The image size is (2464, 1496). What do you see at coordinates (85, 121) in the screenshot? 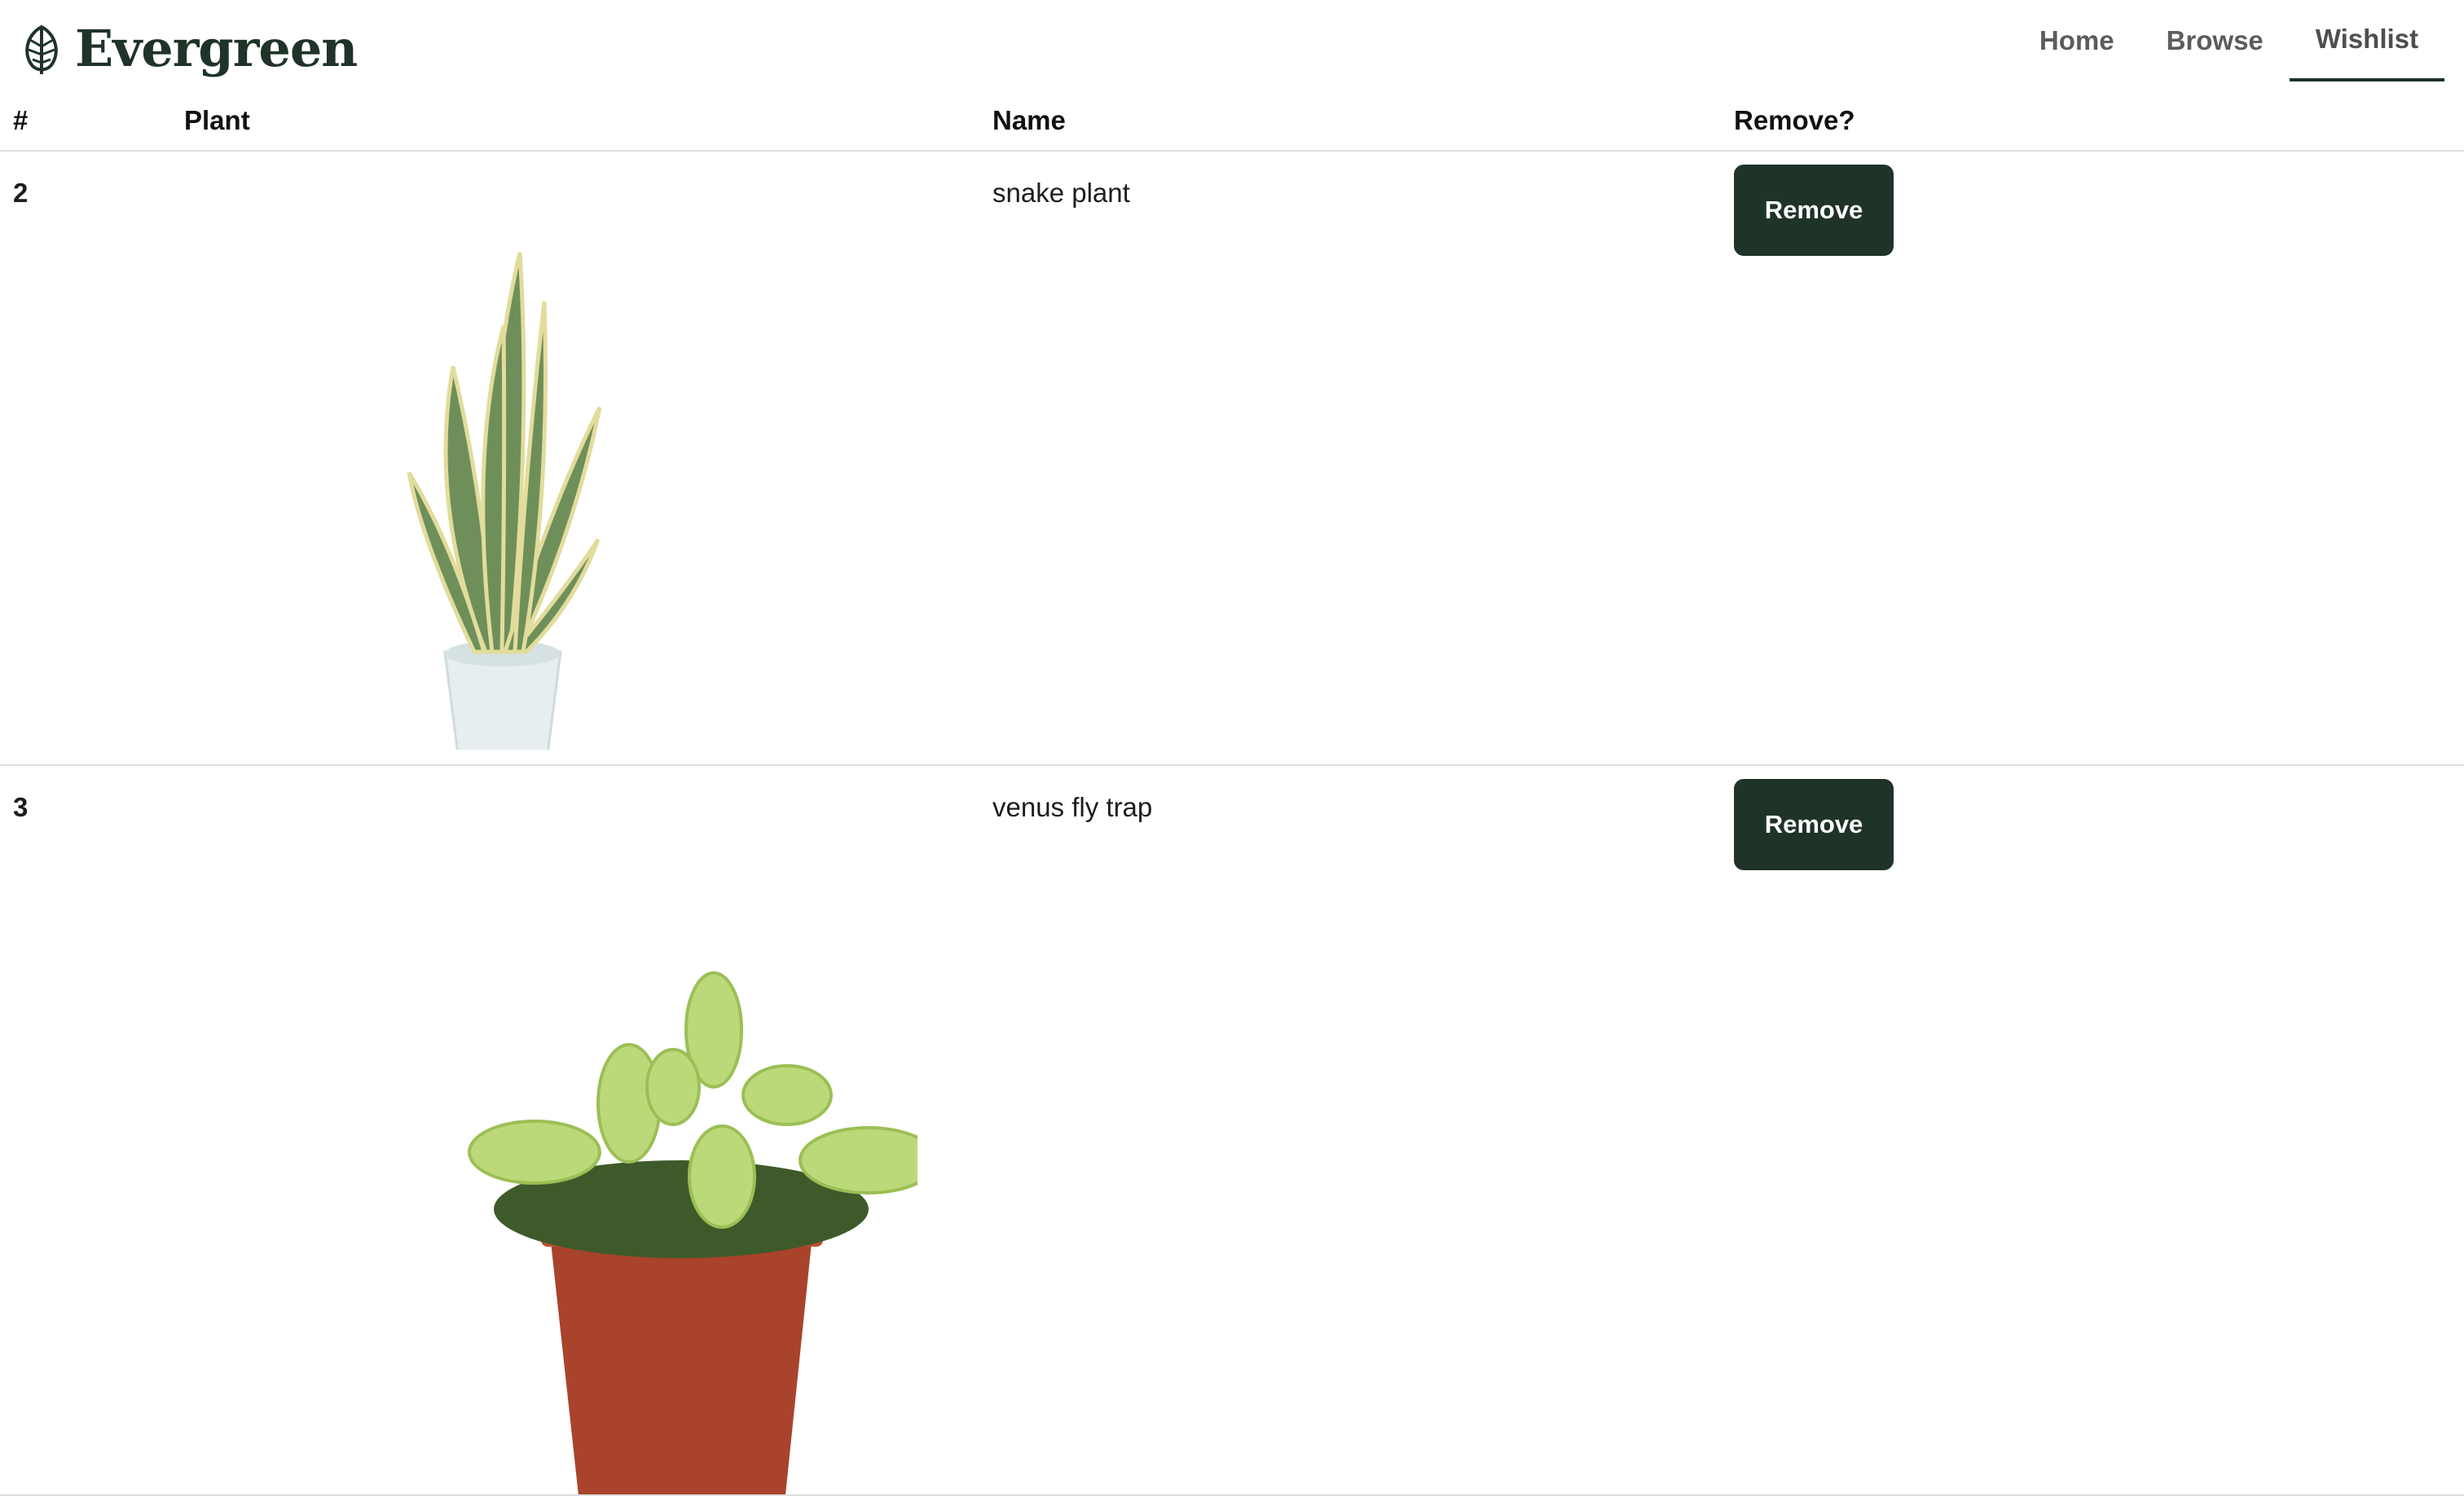
I see `column-header-number: #` at bounding box center [85, 121].